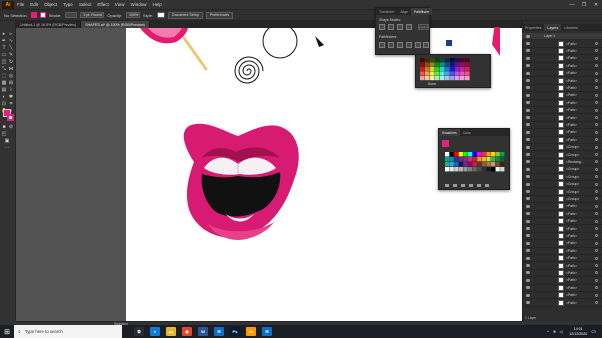 Image resolution: width=602 pixels, height=338 pixels. I want to click on tab-pathfinder: Pathfinder, so click(421, 11).